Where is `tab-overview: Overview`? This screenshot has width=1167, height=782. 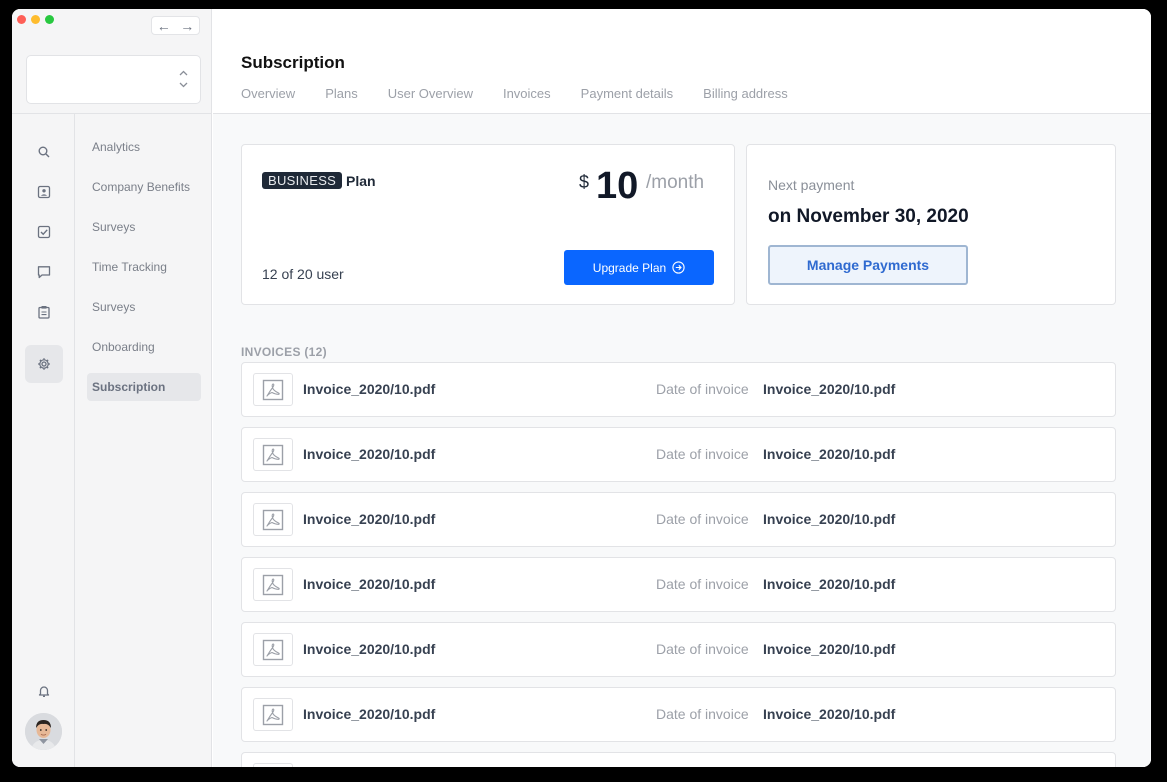
tab-overview: Overview is located at coordinates (268, 93).